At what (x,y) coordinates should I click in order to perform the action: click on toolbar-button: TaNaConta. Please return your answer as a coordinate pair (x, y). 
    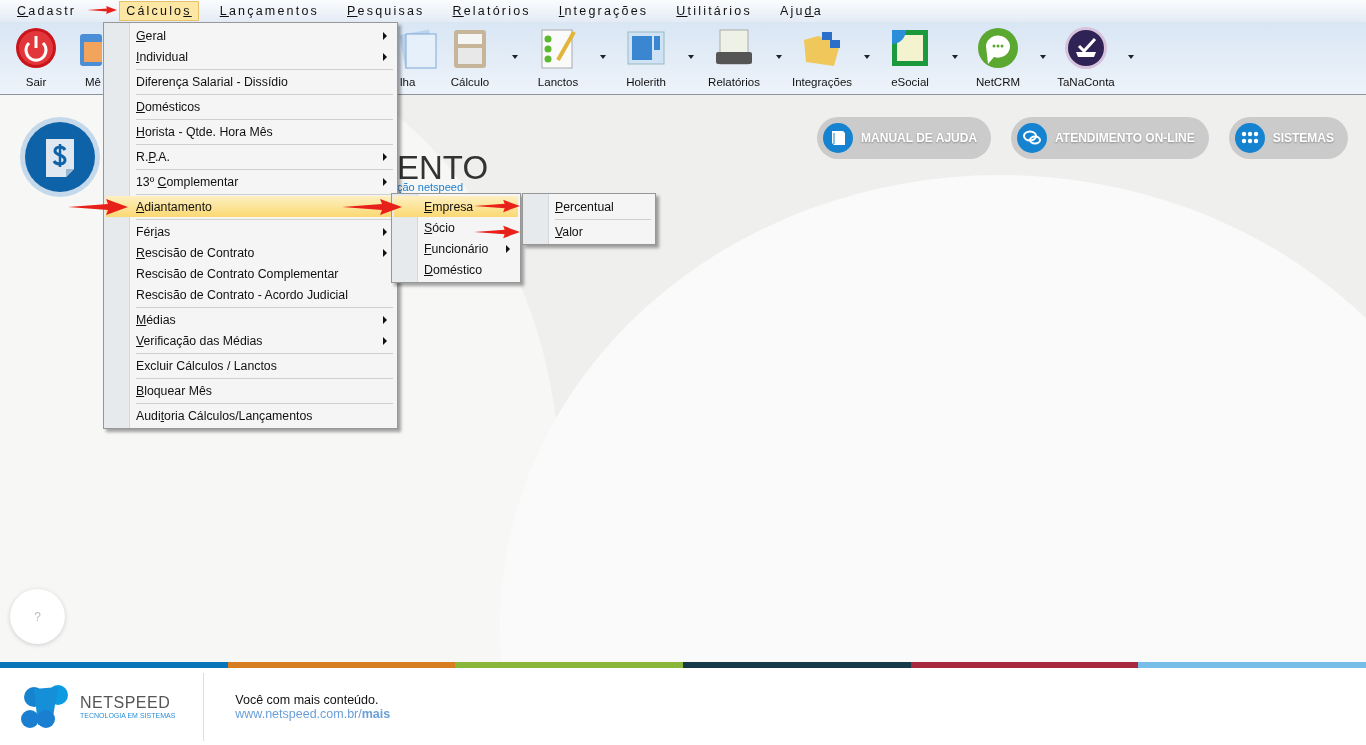
    Looking at the image, I should click on (1086, 55).